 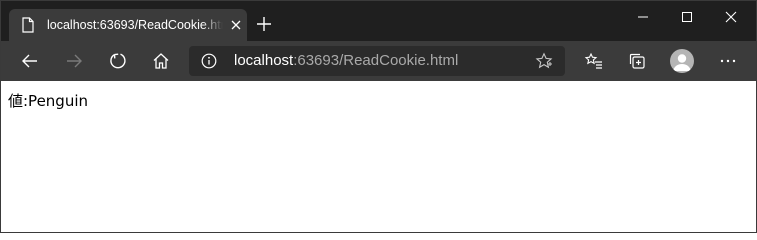 I want to click on url-path: :63693/ReadCookie.html, so click(x=376, y=60).